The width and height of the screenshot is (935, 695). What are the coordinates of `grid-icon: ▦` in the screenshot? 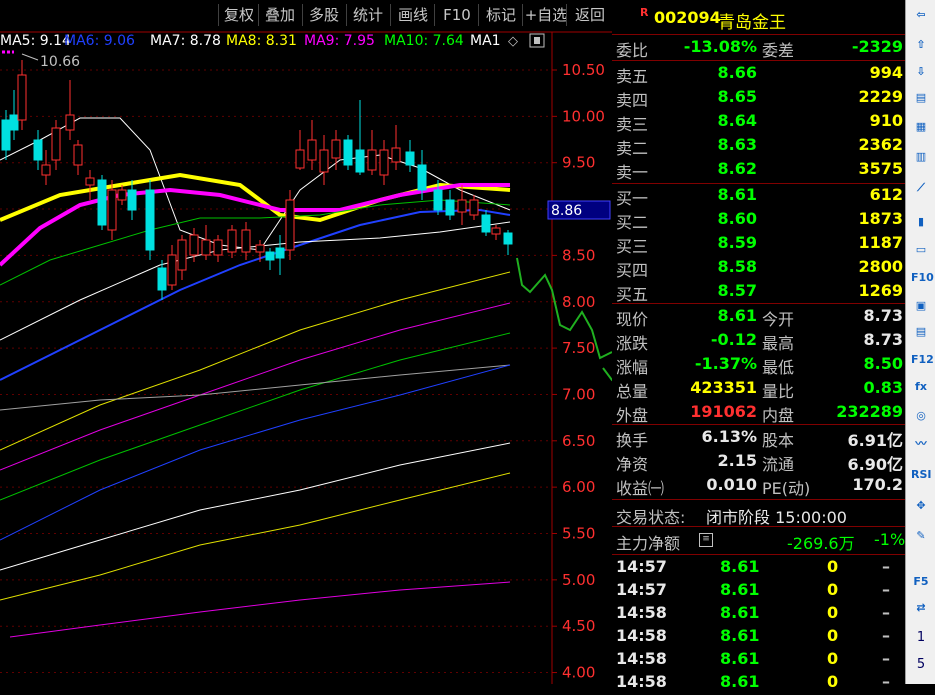 It's located at (921, 127).